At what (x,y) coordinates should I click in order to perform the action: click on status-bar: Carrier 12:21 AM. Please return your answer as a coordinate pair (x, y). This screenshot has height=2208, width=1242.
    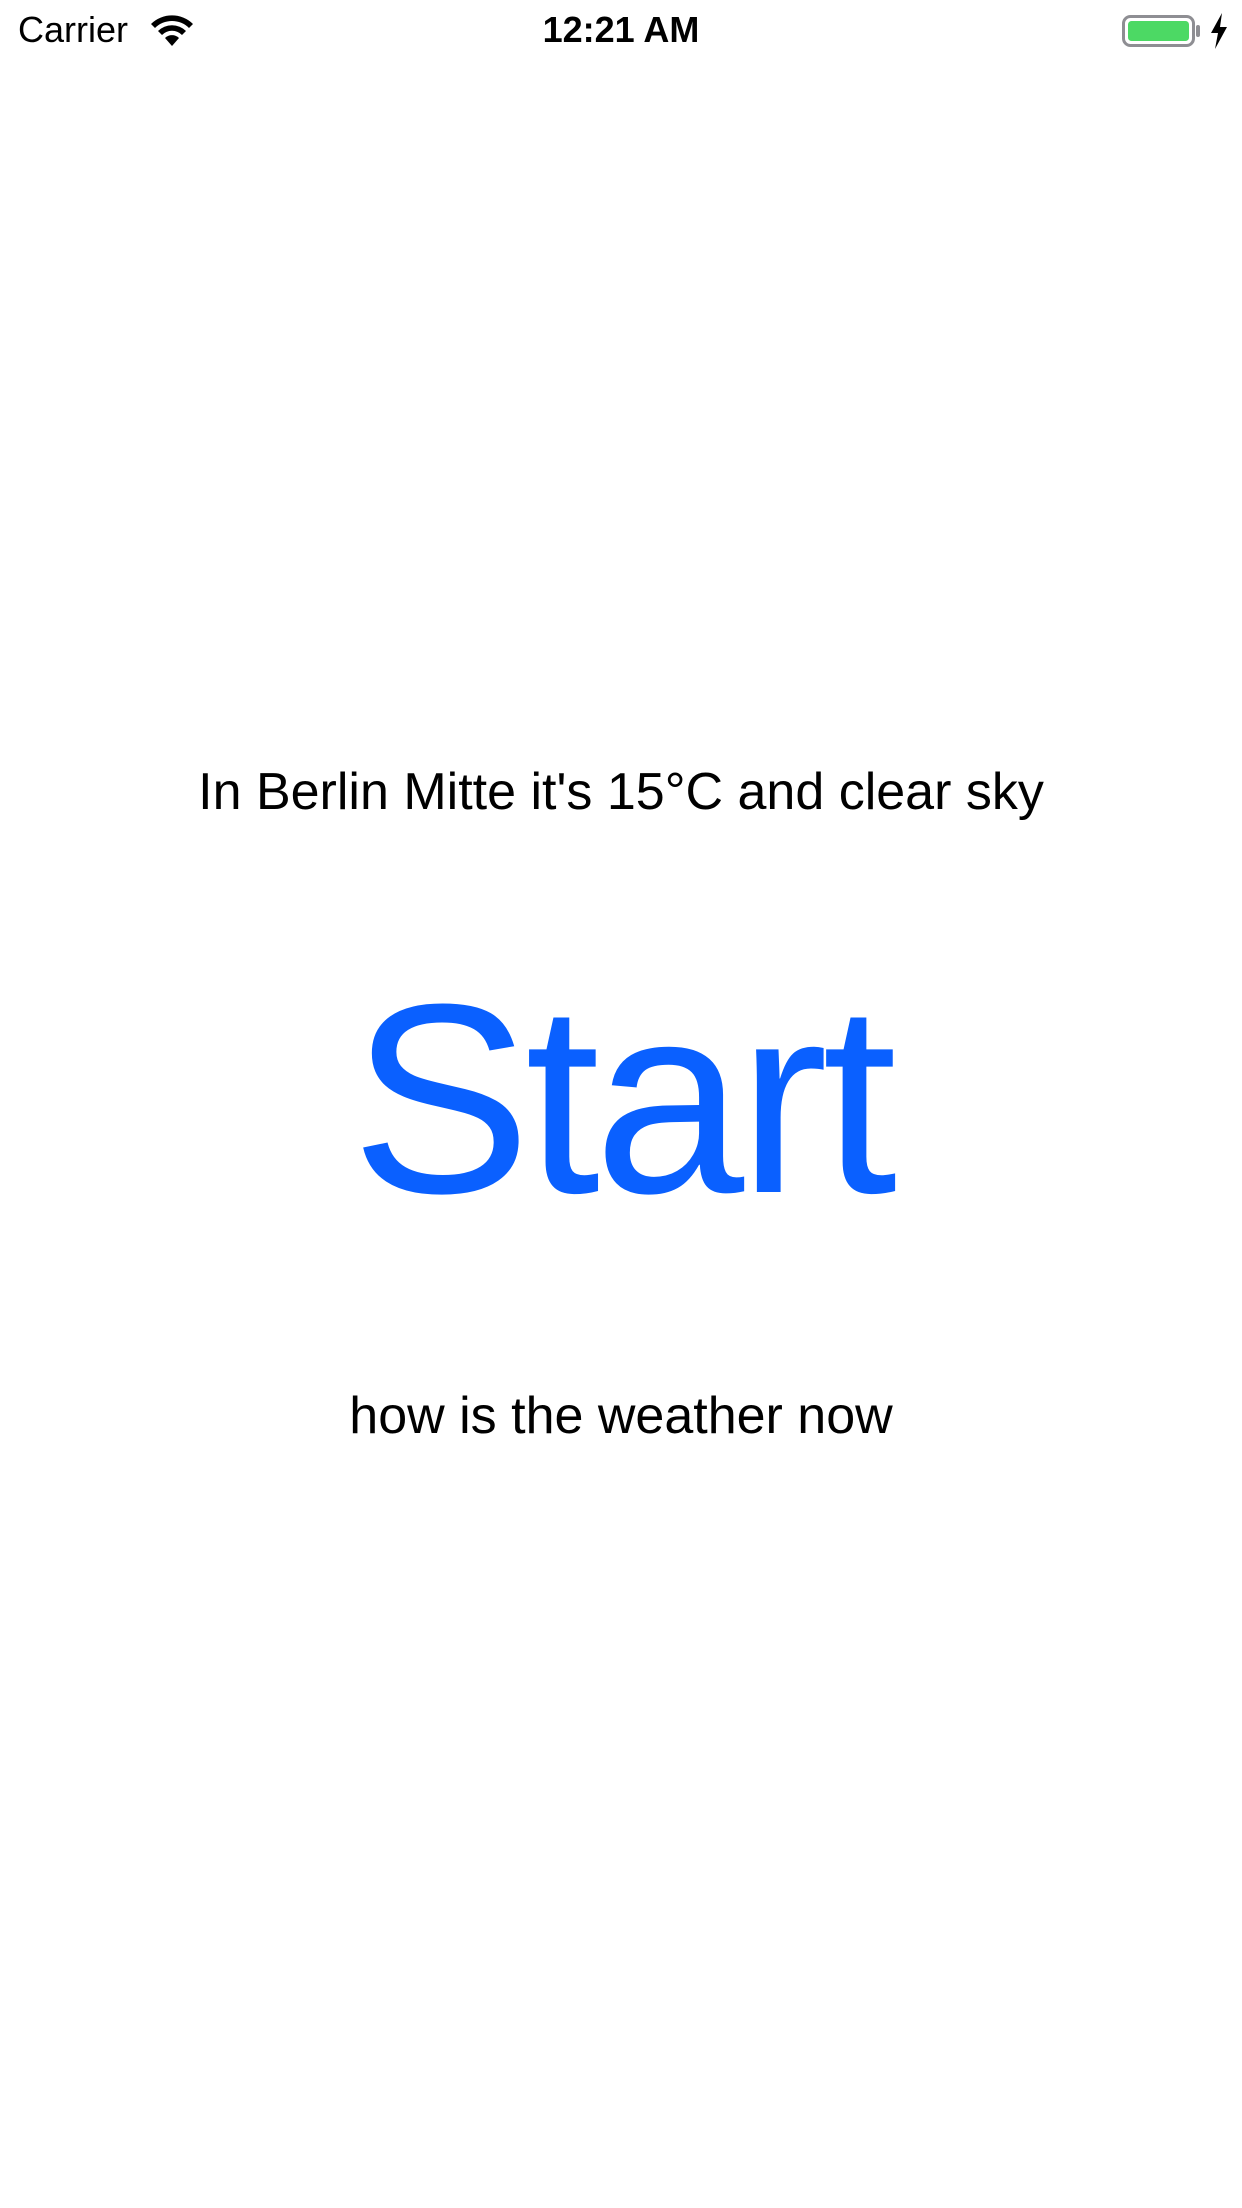
    Looking at the image, I should click on (621, 31).